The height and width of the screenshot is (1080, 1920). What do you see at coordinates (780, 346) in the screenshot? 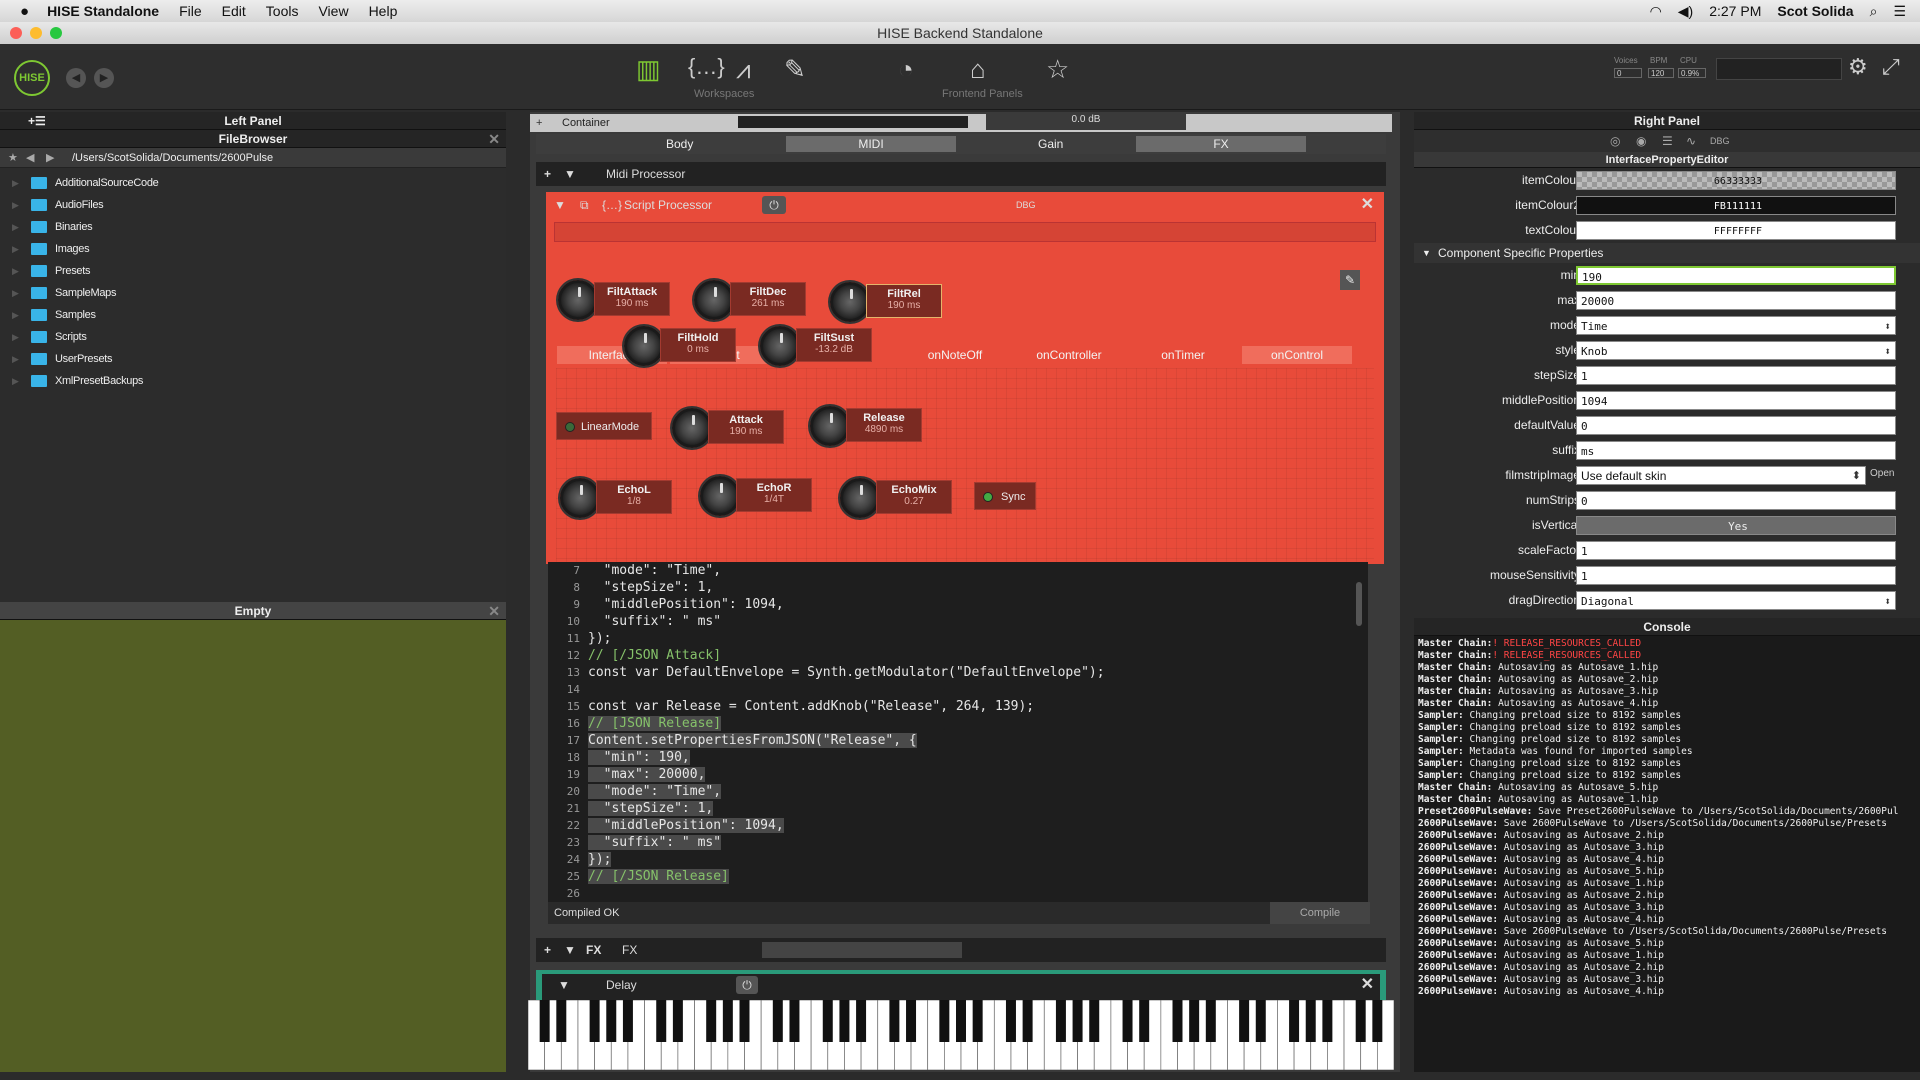
I see `knob-filtsust` at bounding box center [780, 346].